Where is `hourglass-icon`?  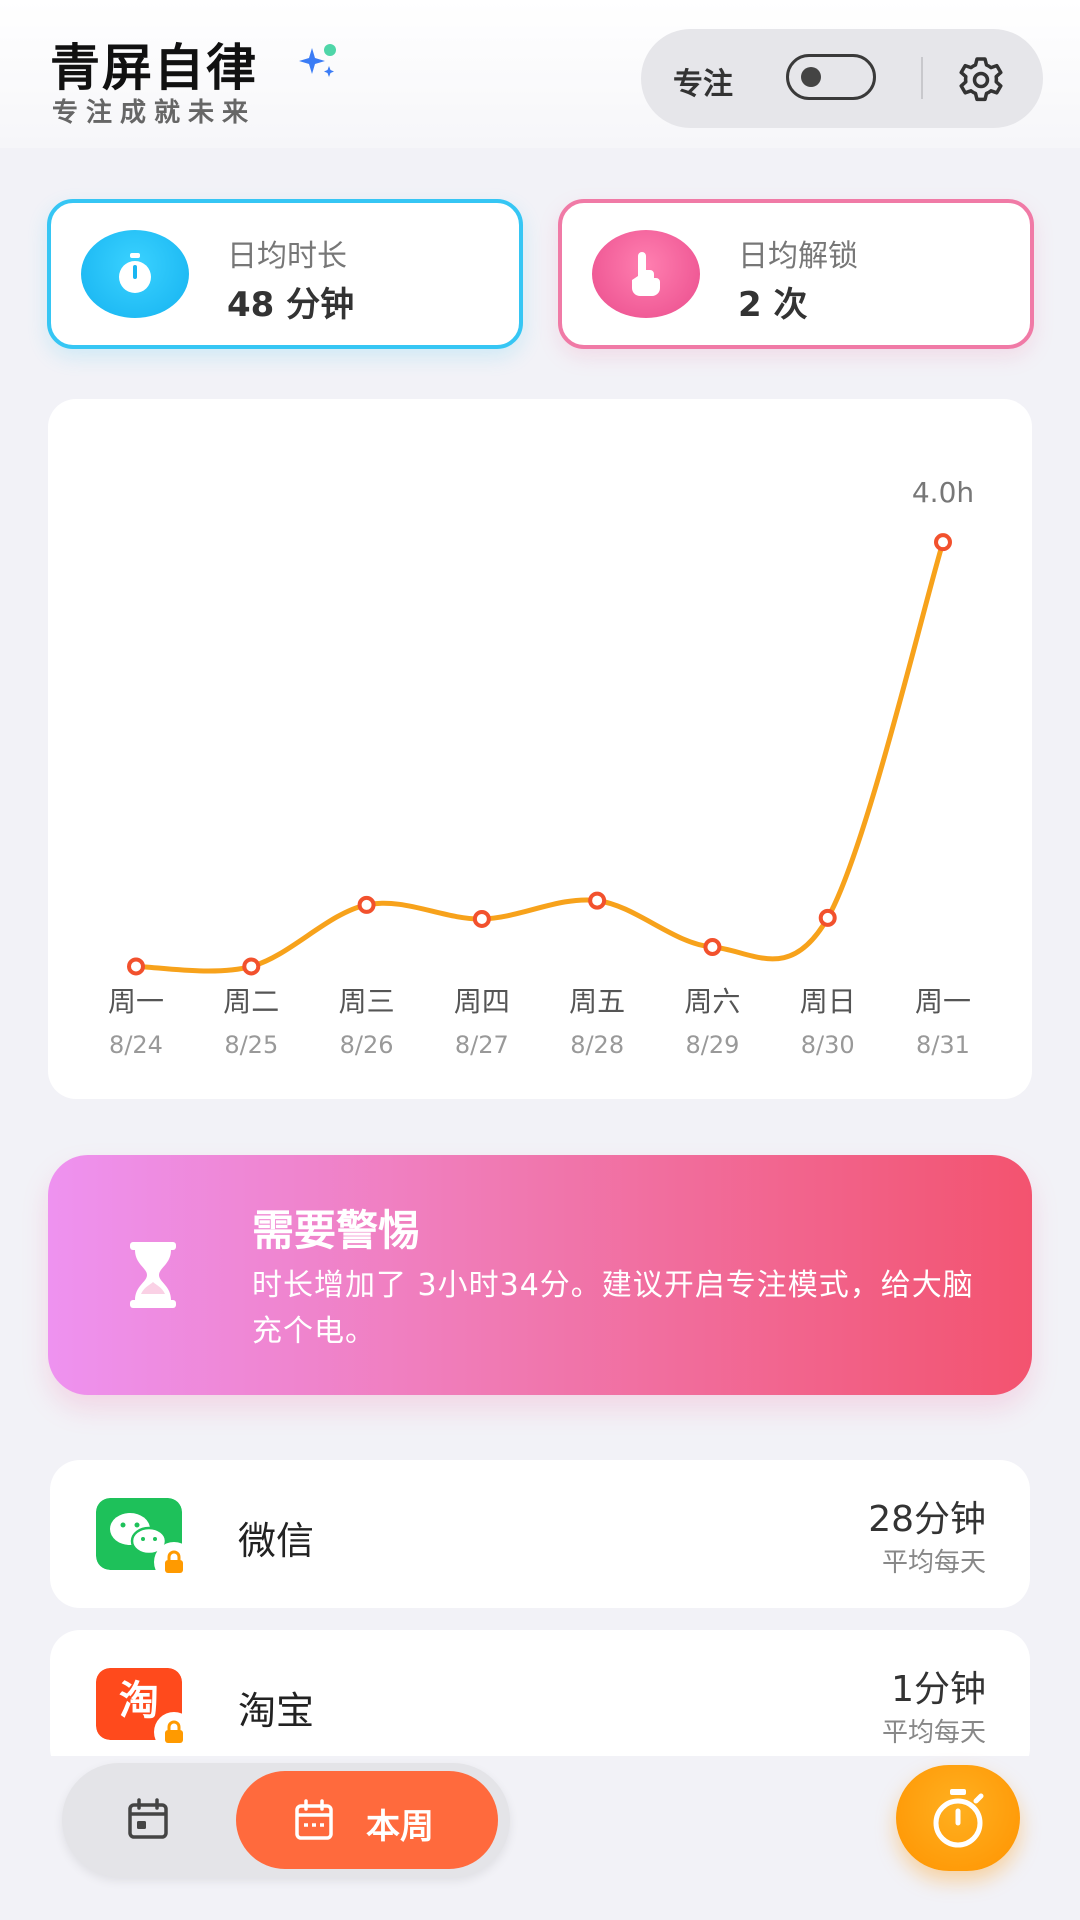
hourglass-icon is located at coordinates (153, 1275).